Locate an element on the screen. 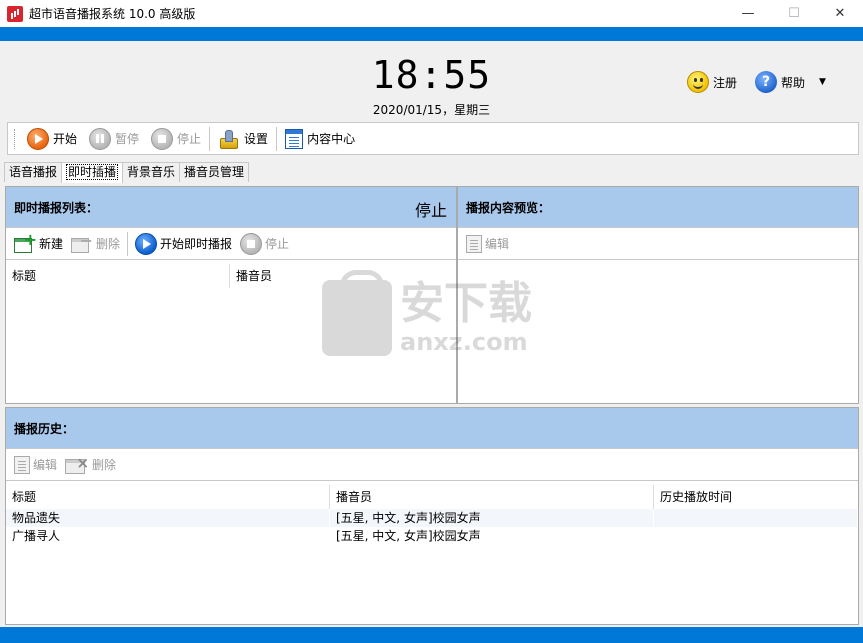 Image resolution: width=863 pixels, height=643 pixels. window-title: 超市语音播报系统 10.0 高级版 is located at coordinates (112, 14).